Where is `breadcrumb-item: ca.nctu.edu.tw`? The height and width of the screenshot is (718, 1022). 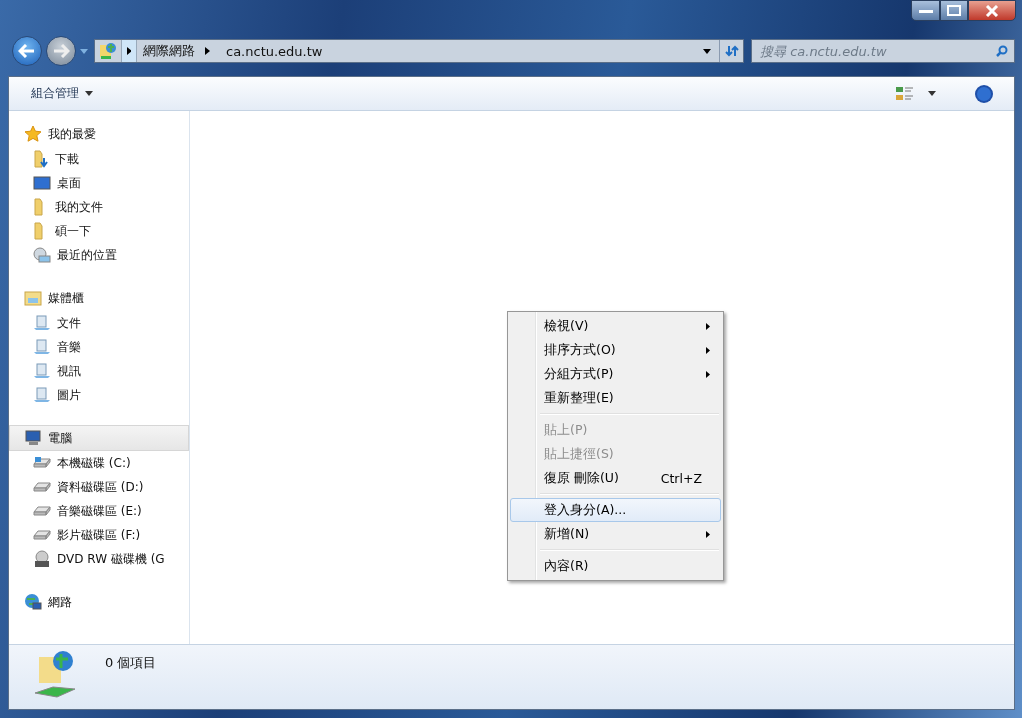 breadcrumb-item: ca.nctu.edu.tw is located at coordinates (271, 51).